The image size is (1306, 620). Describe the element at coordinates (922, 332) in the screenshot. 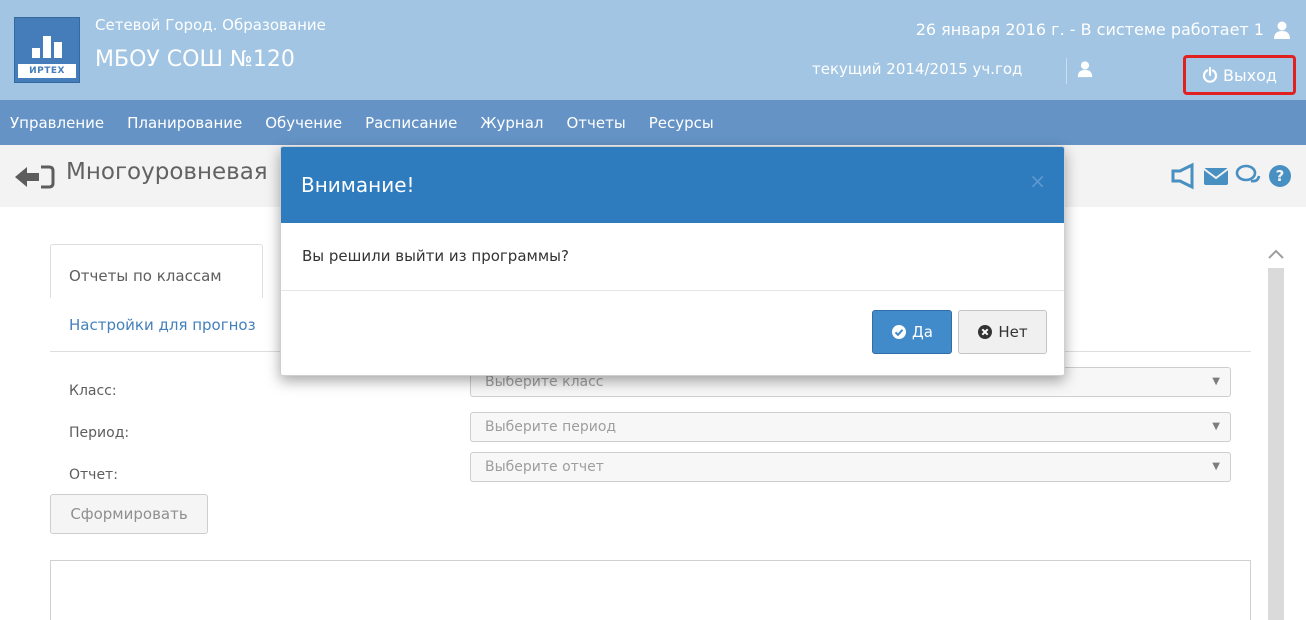

I see `yes-button-label: Да` at that location.